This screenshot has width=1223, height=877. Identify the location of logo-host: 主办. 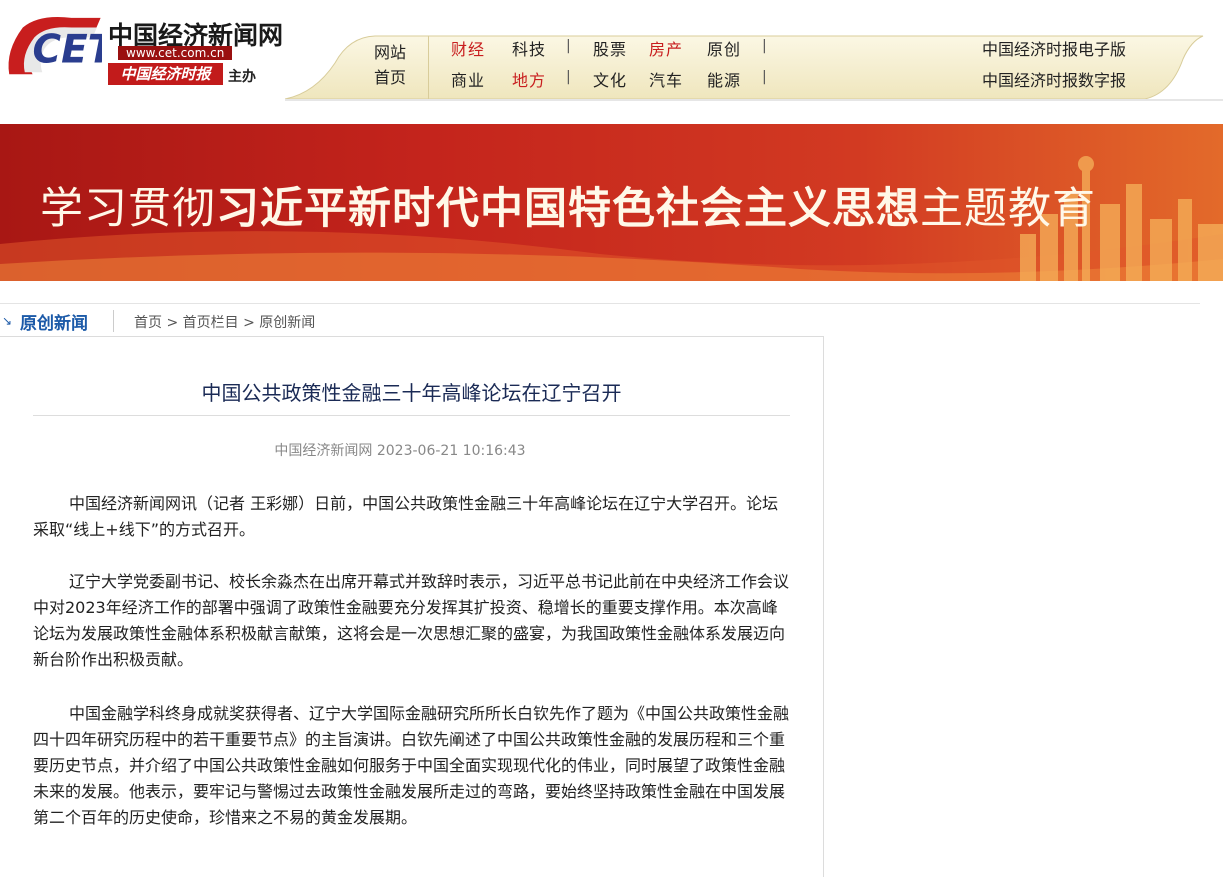
(242, 77).